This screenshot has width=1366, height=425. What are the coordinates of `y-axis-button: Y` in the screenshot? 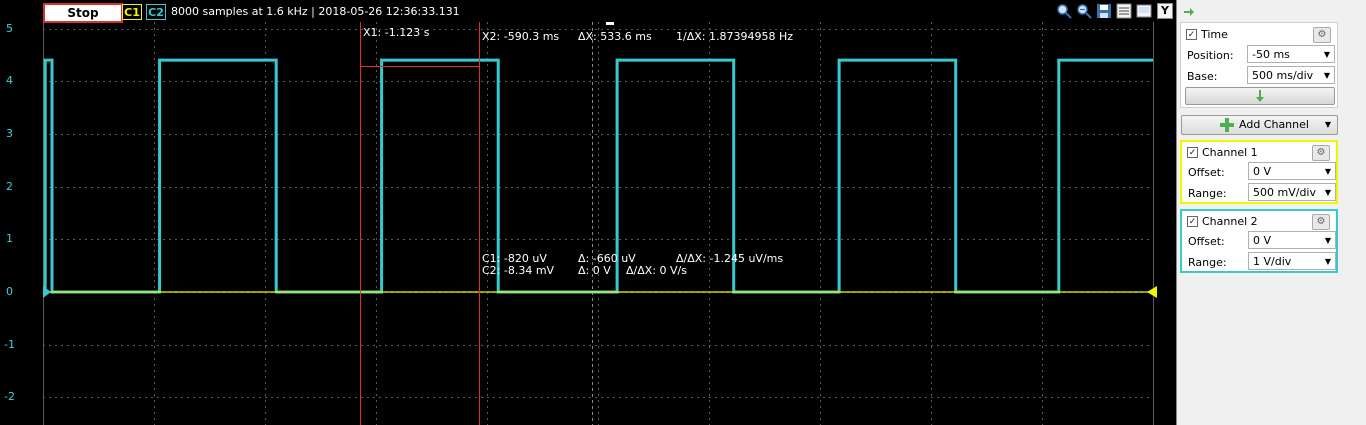 It's located at (1165, 11).